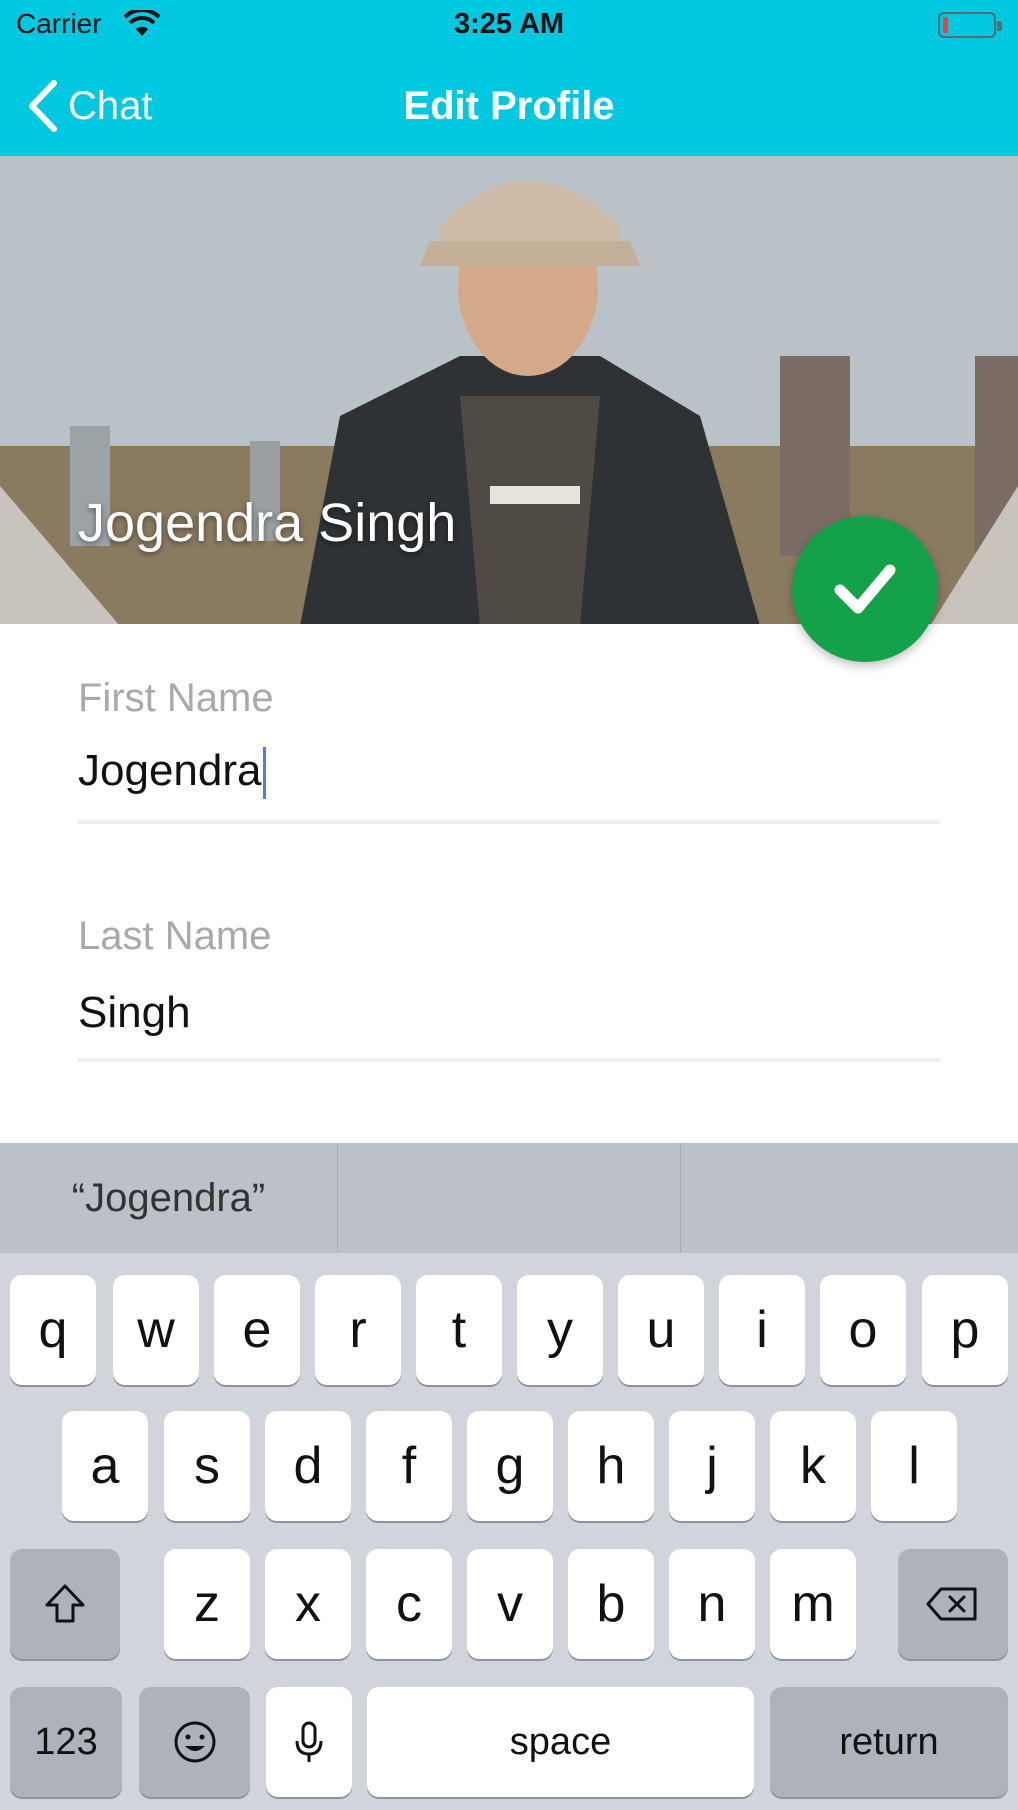  I want to click on shift-icon, so click(65, 1603).